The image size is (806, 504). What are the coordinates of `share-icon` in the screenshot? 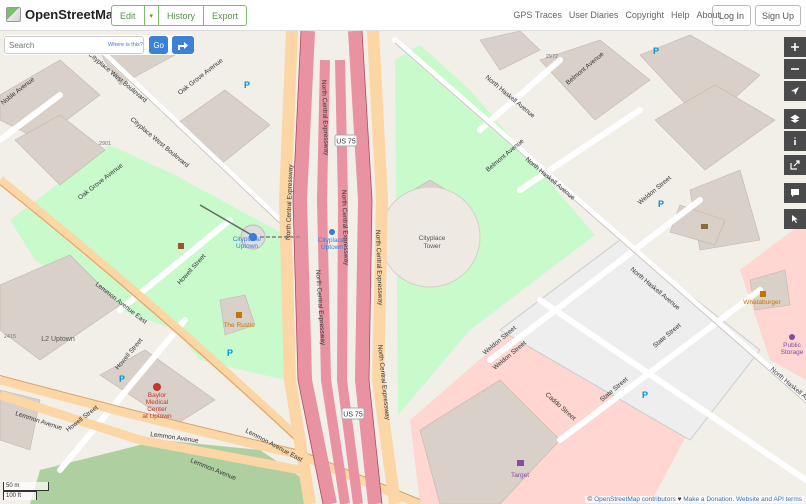 It's located at (795, 165).